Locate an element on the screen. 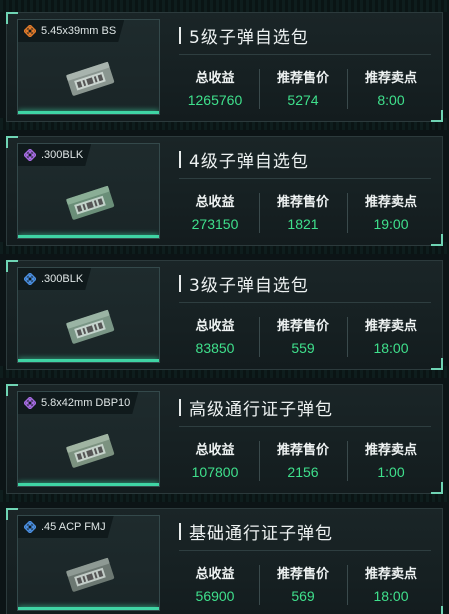  stat-value: 18:00 is located at coordinates (391, 348).